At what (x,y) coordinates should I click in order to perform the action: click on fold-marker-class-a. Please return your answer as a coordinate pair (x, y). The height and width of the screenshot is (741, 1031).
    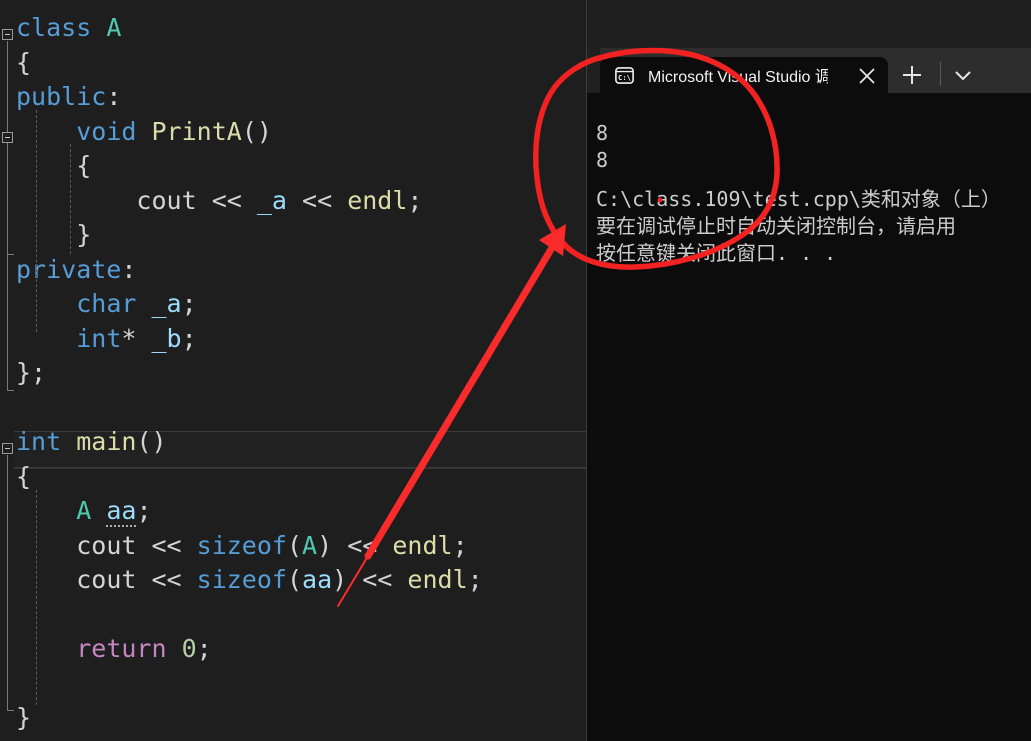
    Looking at the image, I should click on (7, 34).